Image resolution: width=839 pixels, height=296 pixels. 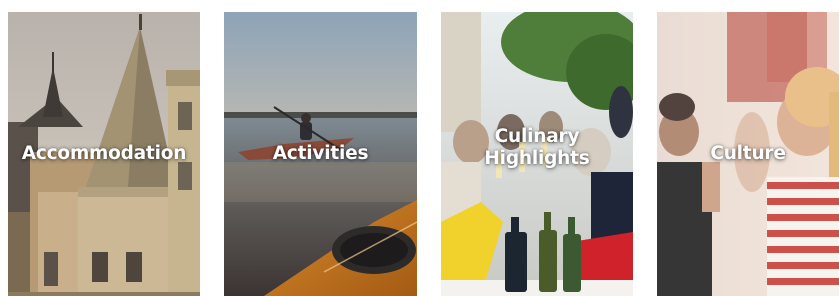 I want to click on card-label-accommodation: Accommodation, so click(x=104, y=153).